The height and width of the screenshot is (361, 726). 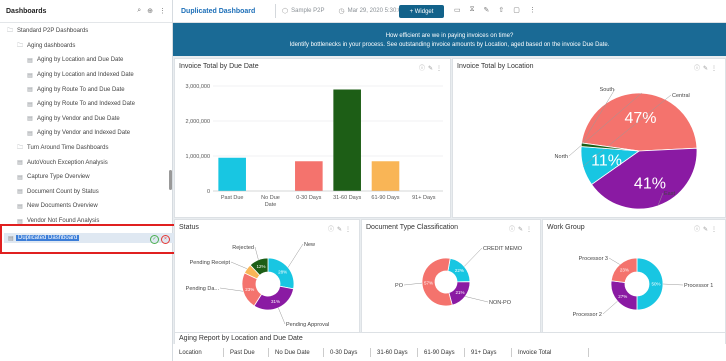 What do you see at coordinates (500, 303) in the screenshot?
I see `slice-name-label: NON-PO` at bounding box center [500, 303].